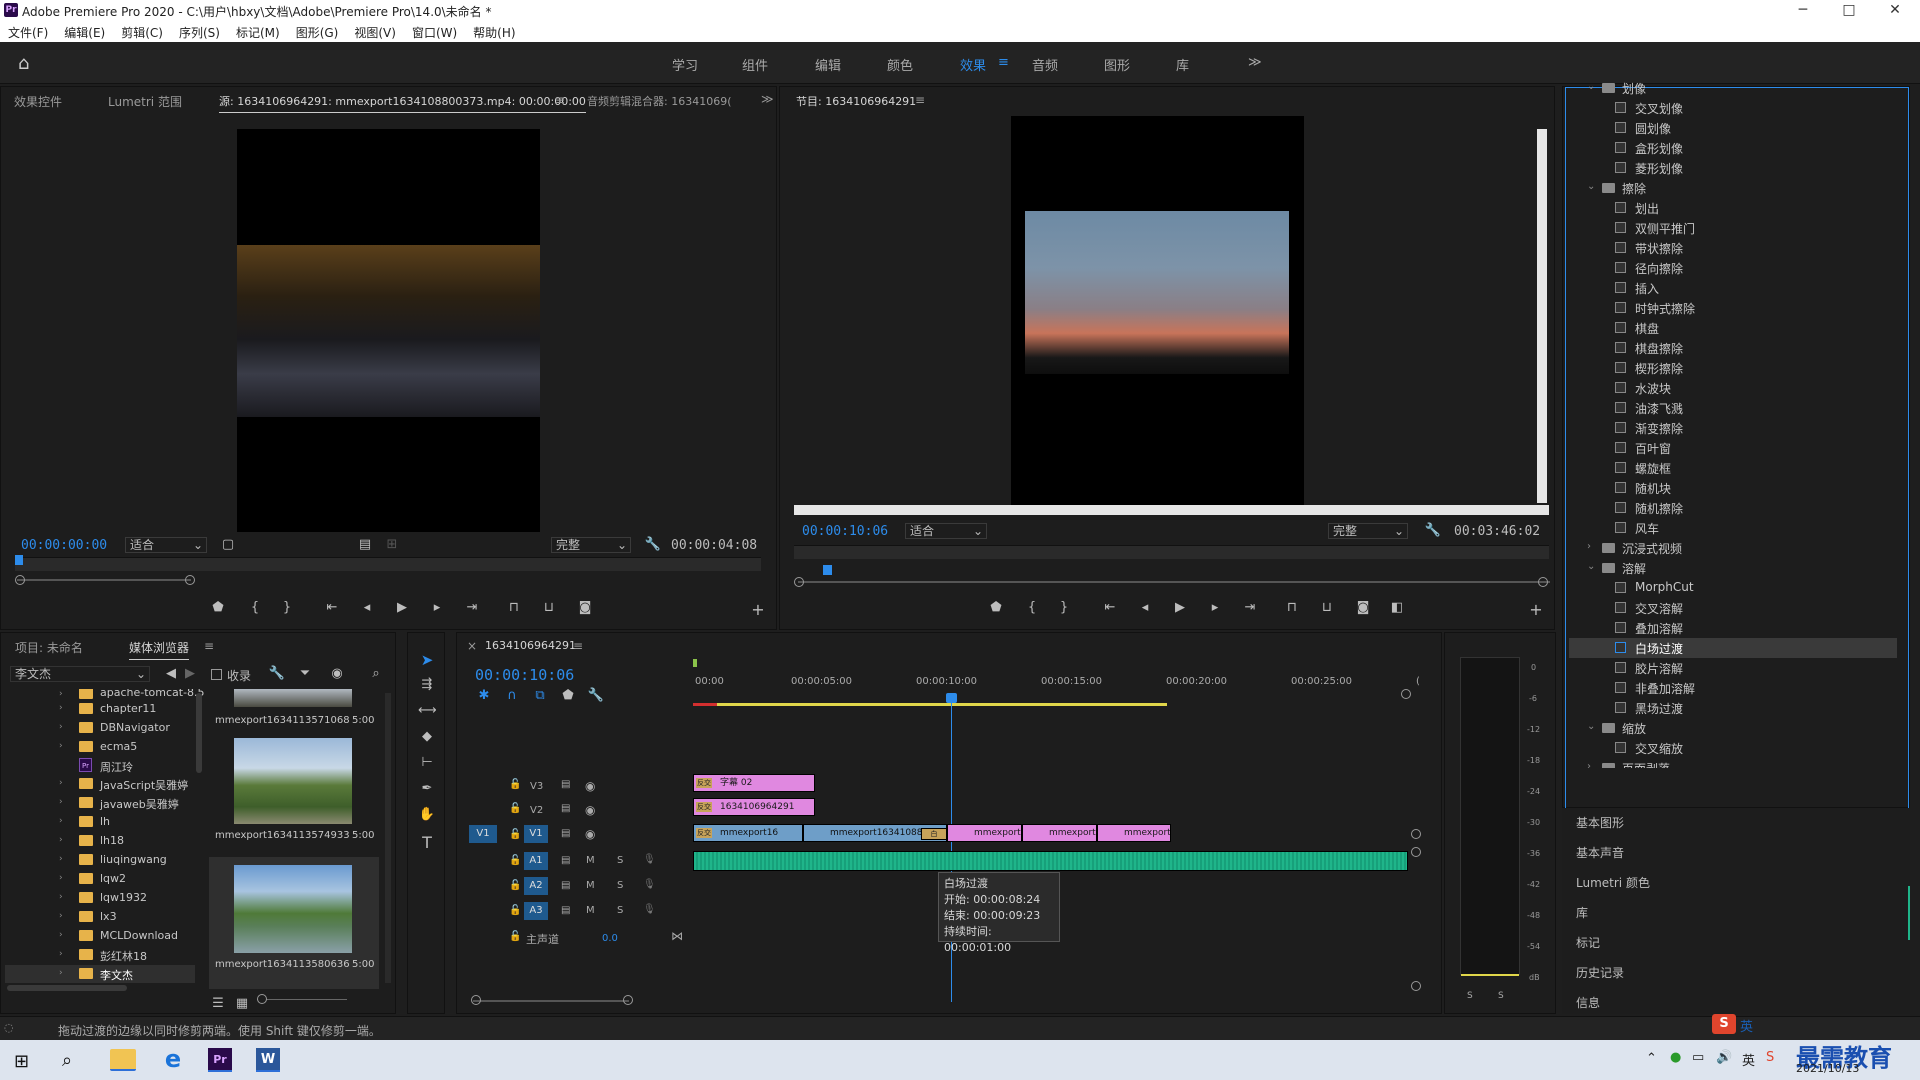 The image size is (1920, 1080). What do you see at coordinates (317, 31) in the screenshot?
I see `menu-graphics: 图形(G)` at bounding box center [317, 31].